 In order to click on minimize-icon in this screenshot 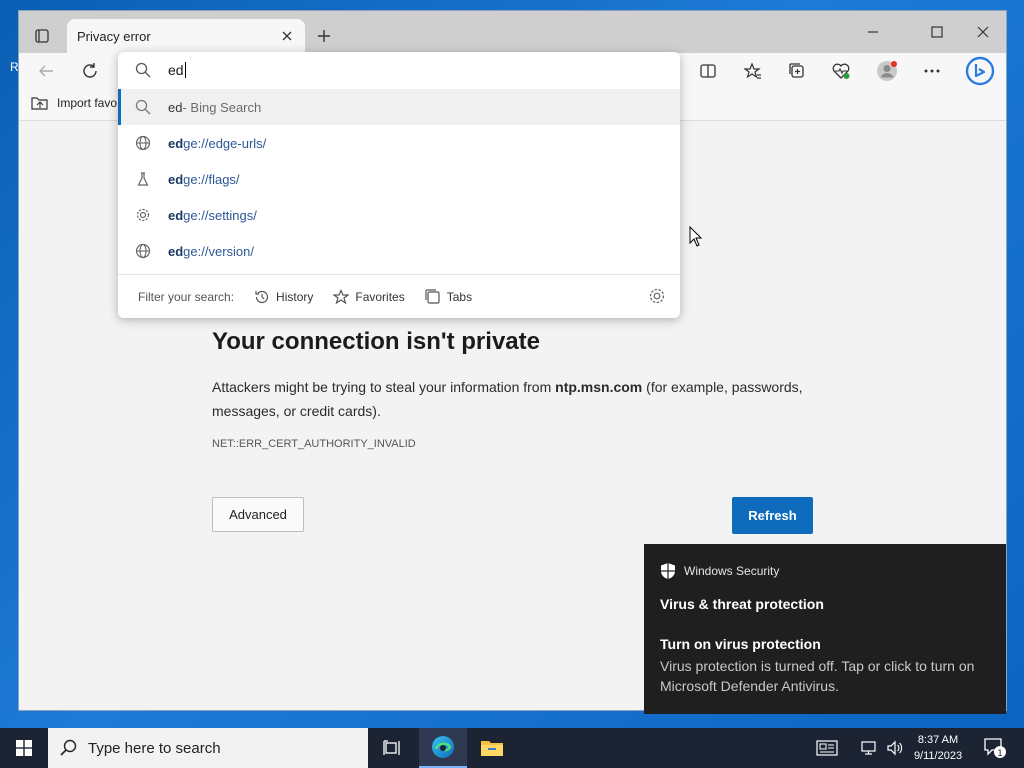, I will do `click(873, 32)`.